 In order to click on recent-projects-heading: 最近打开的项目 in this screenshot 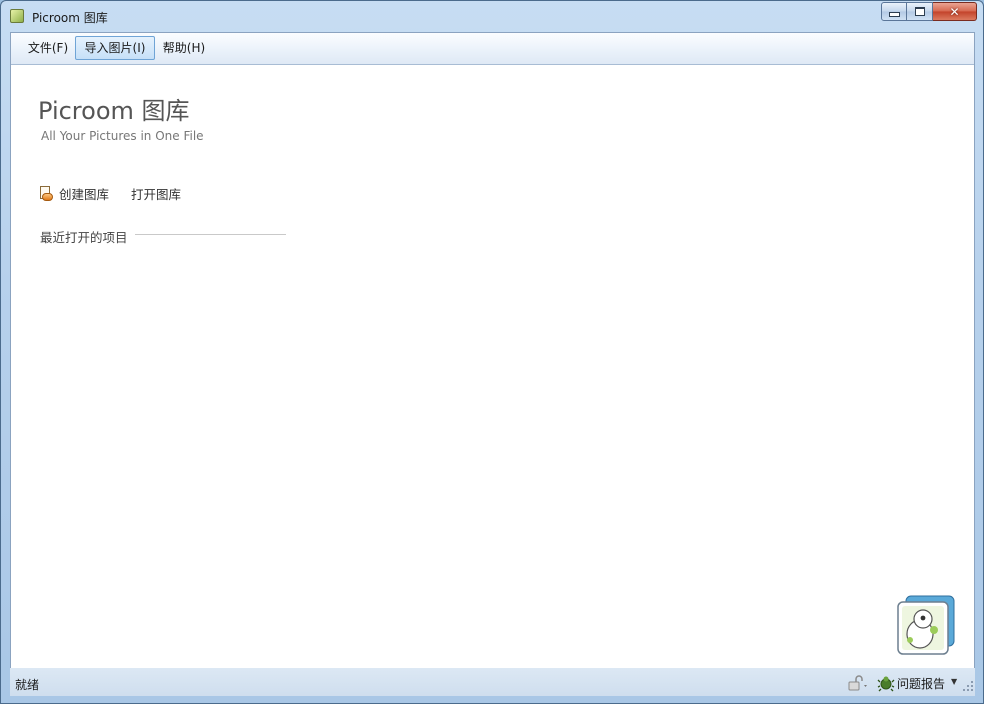, I will do `click(84, 237)`.